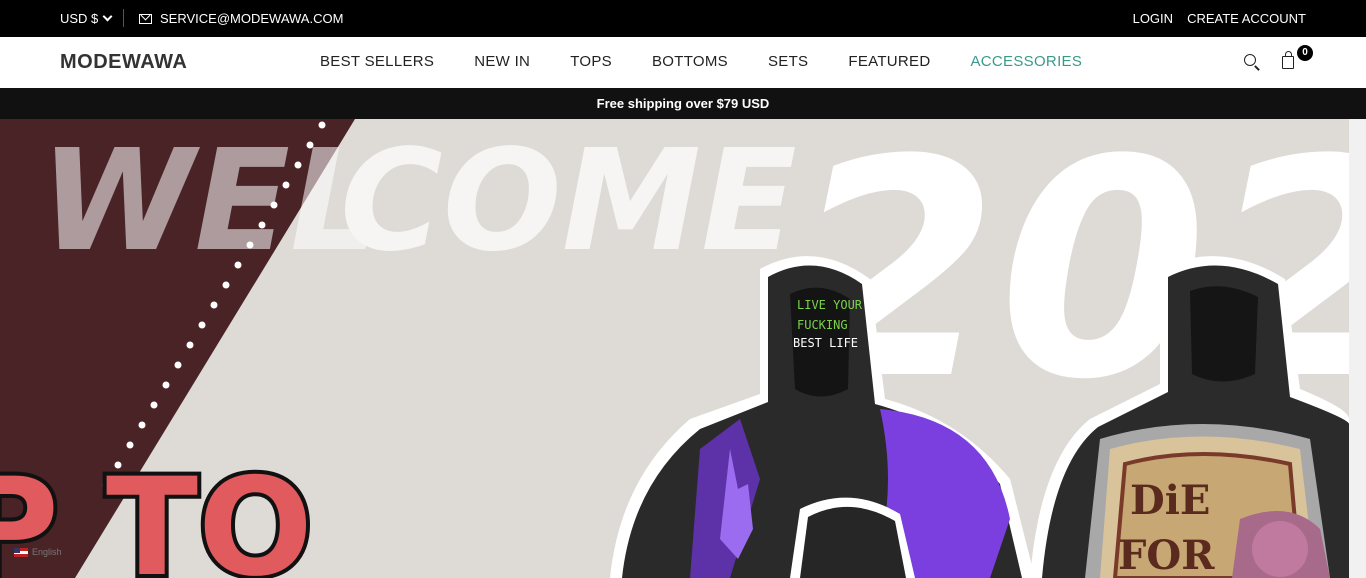 The width and height of the screenshot is (1366, 578). I want to click on nav-item-accessories: ACCESSORIES, so click(1026, 61).